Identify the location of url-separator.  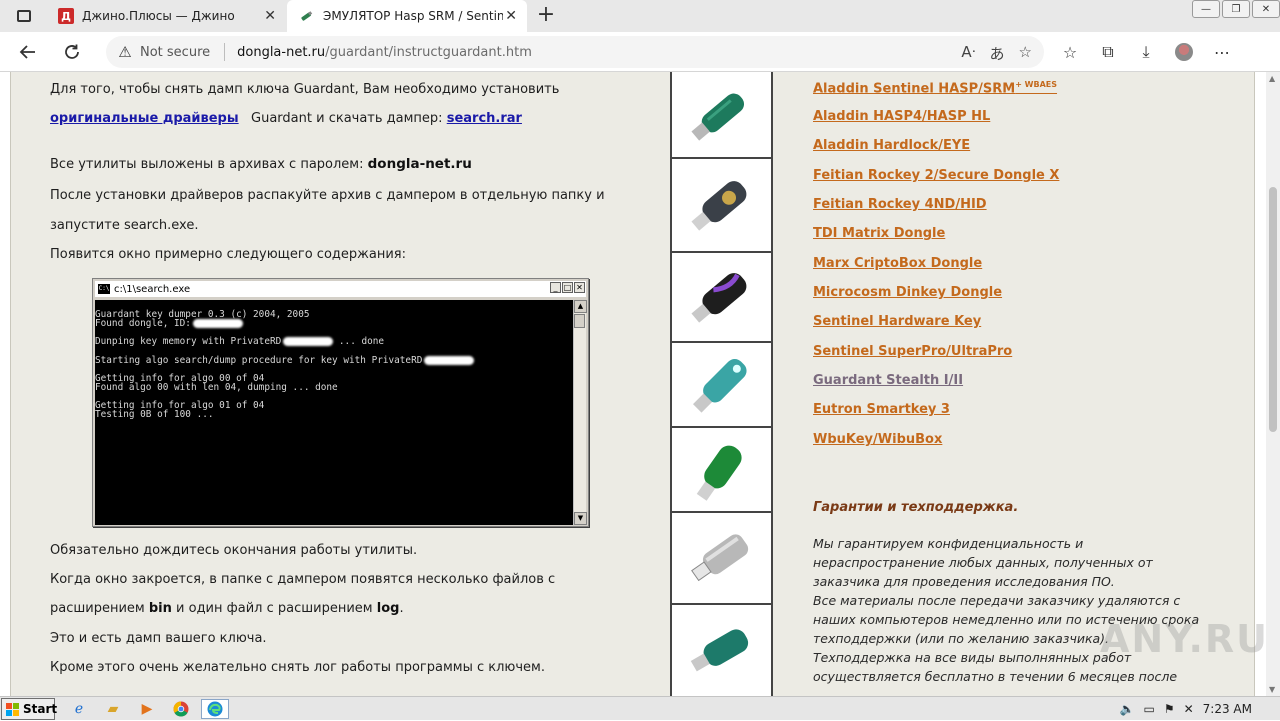
(225, 52).